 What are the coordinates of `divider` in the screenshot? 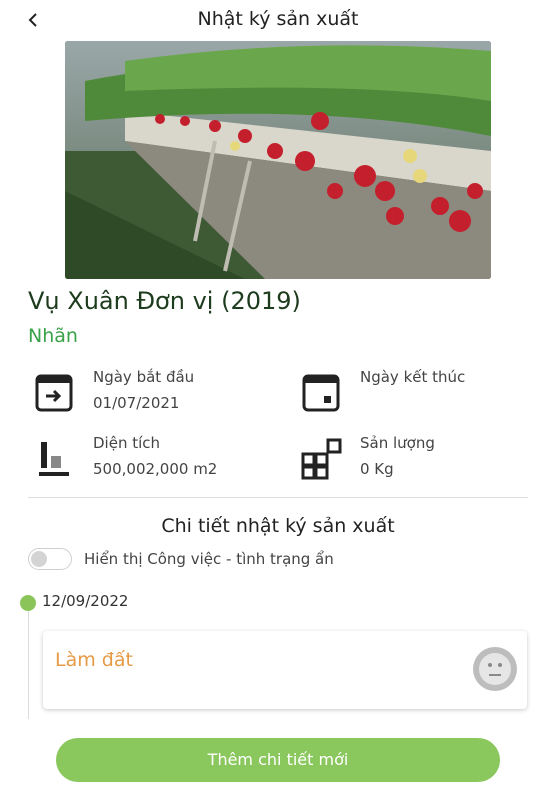 It's located at (278, 497).